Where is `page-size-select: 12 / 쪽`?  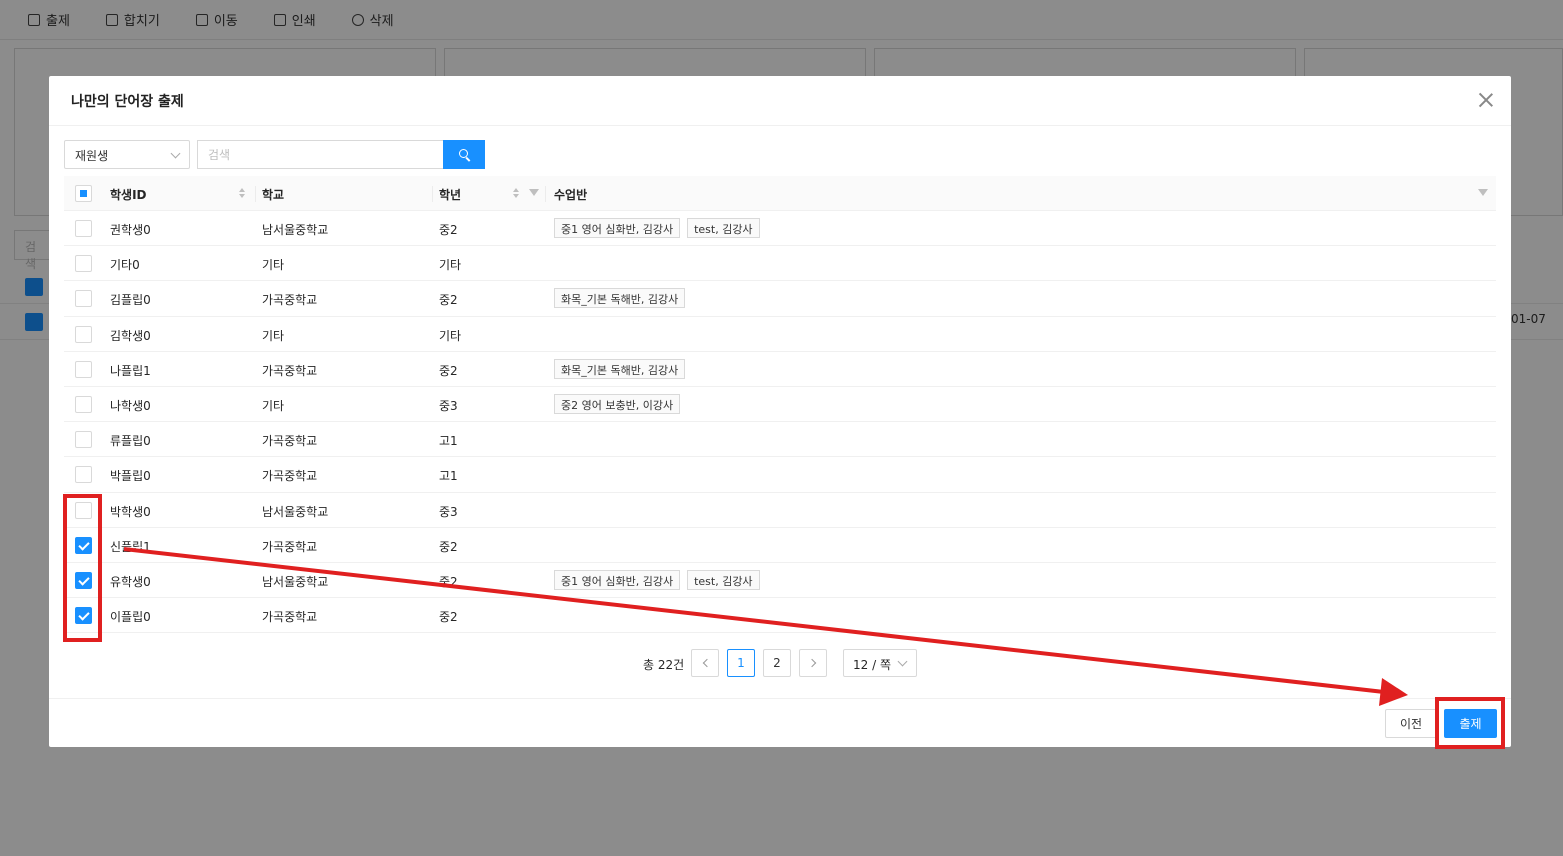 page-size-select: 12 / 쪽 is located at coordinates (880, 663).